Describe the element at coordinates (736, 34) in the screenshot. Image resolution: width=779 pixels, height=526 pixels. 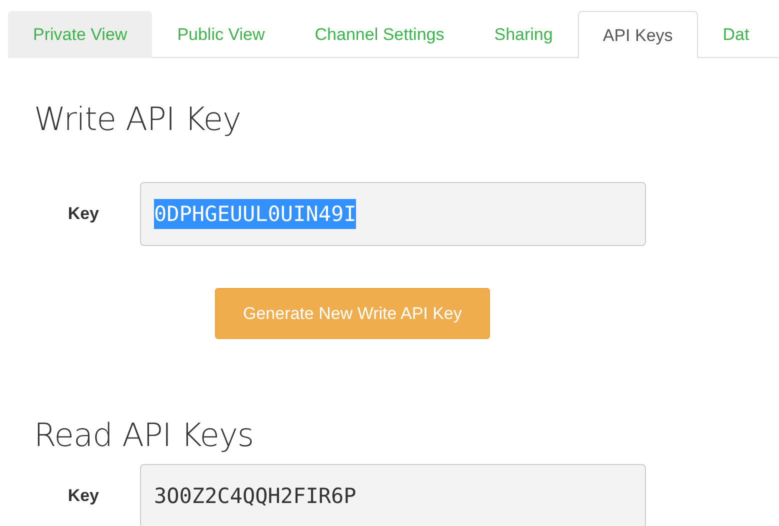
I see `tab: Dat` at that location.